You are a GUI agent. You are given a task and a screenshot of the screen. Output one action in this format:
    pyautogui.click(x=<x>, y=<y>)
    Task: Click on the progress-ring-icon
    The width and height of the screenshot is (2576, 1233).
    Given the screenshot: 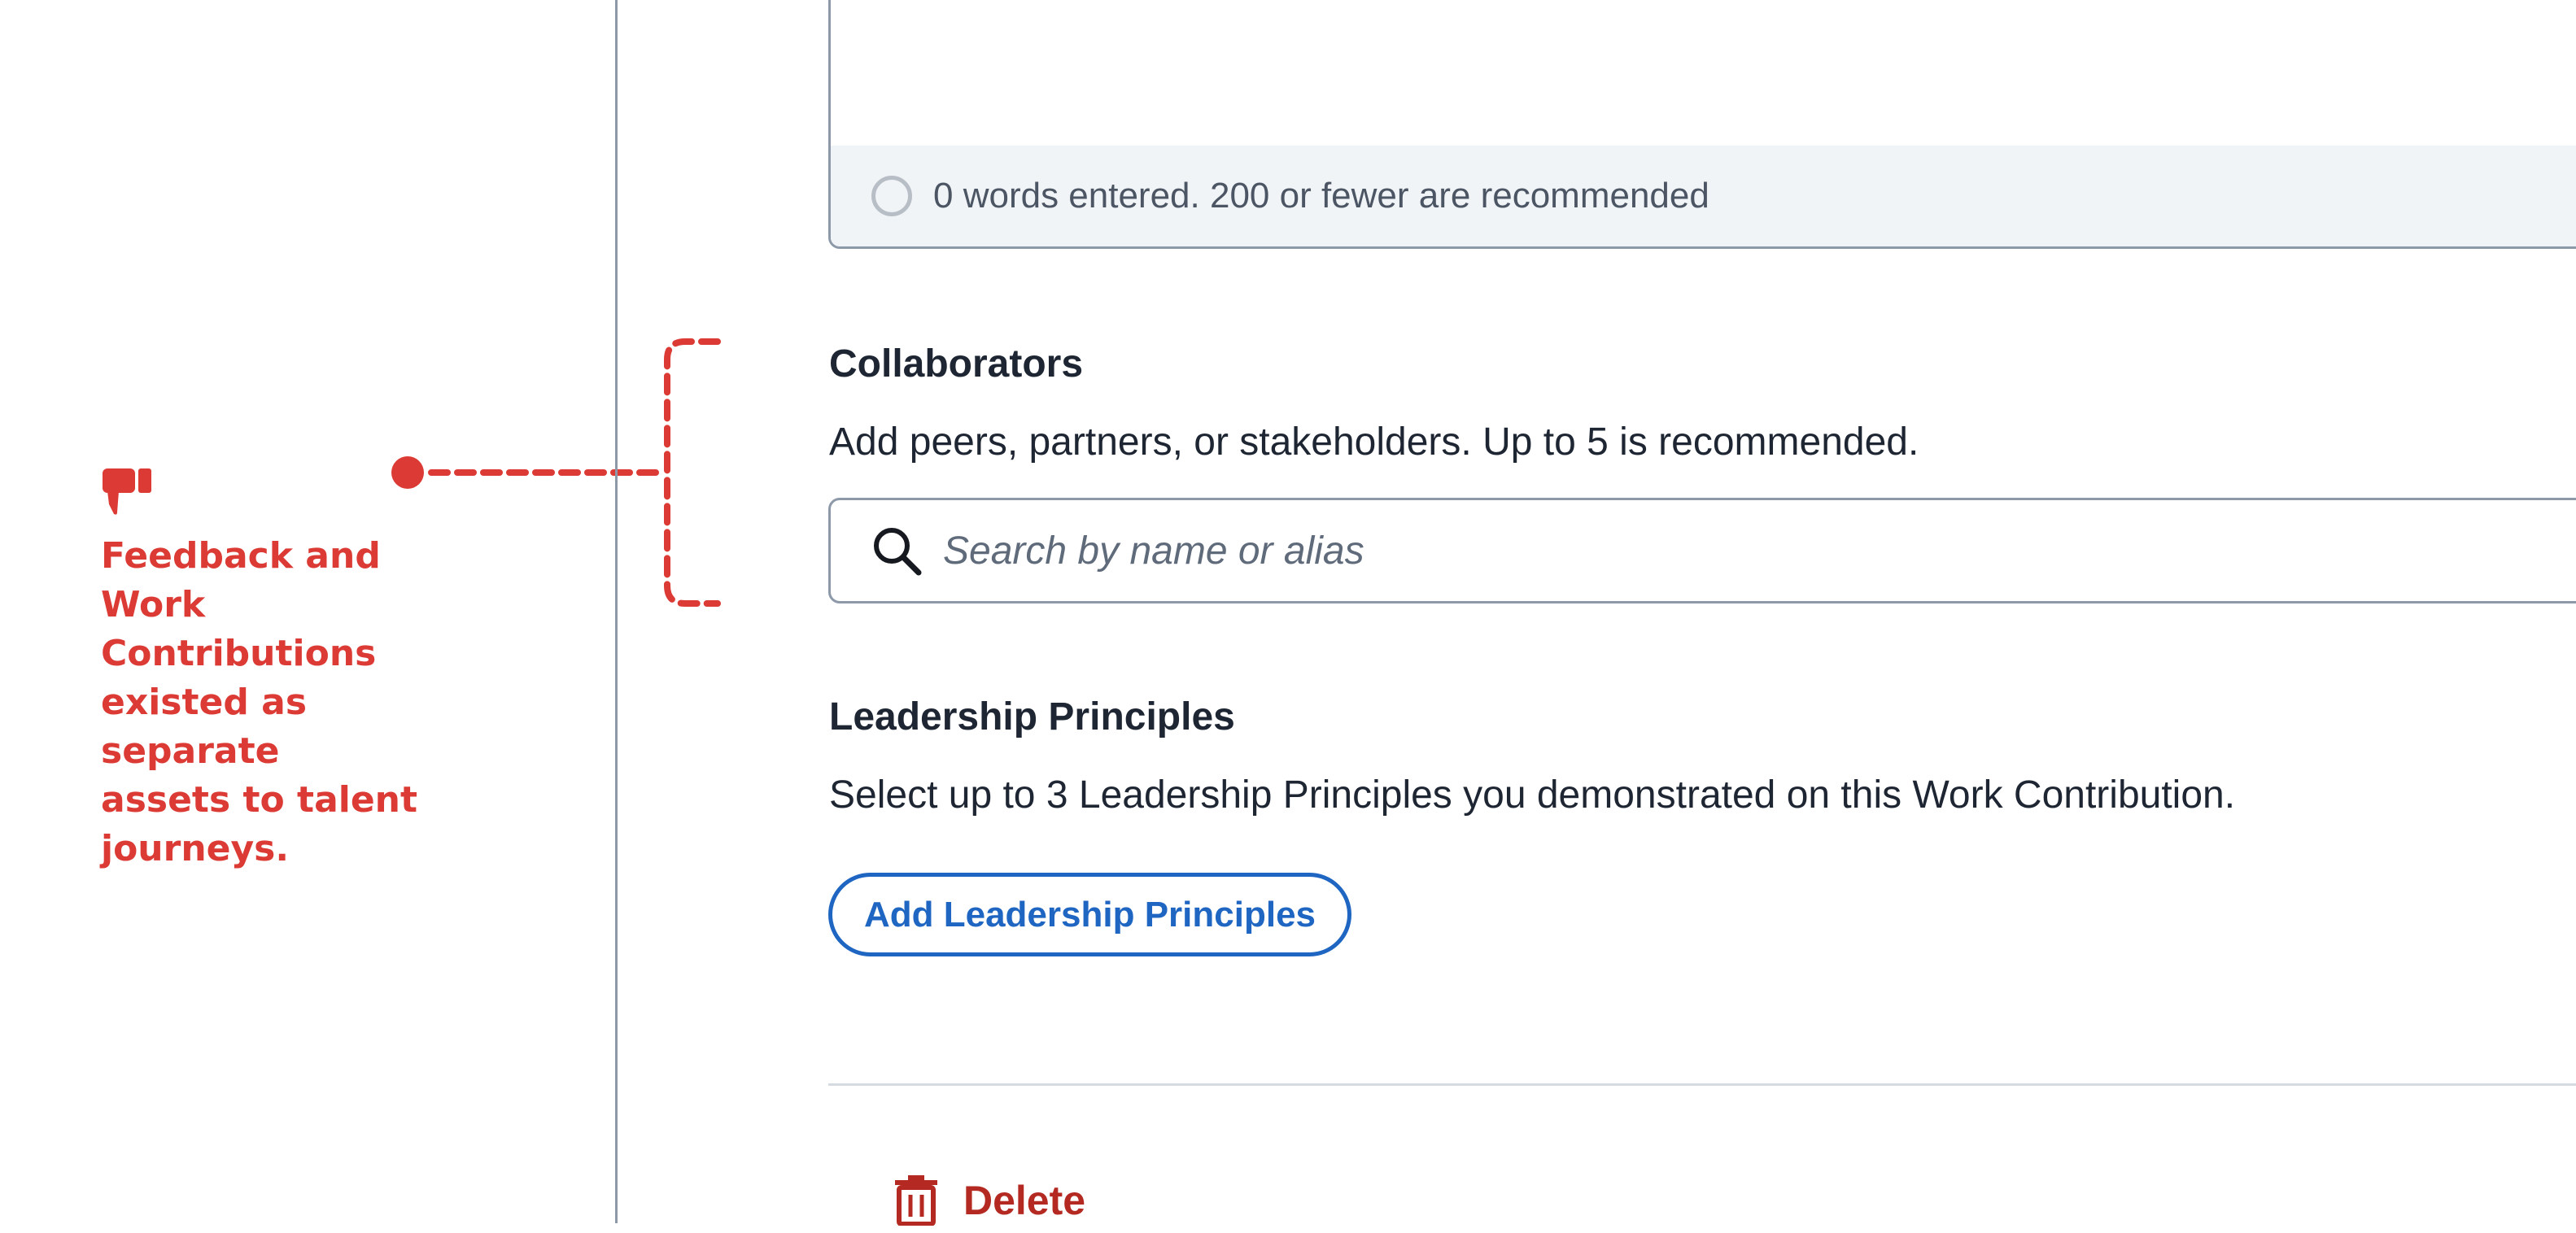 What is the action you would take?
    pyautogui.click(x=891, y=196)
    